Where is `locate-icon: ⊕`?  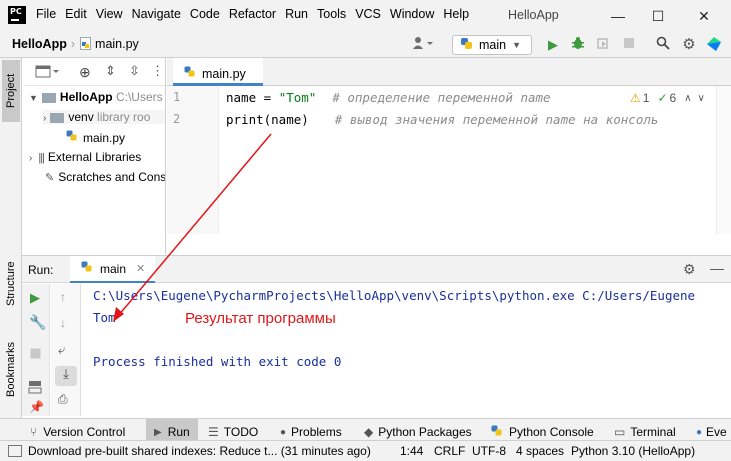 locate-icon: ⊕ is located at coordinates (85, 72).